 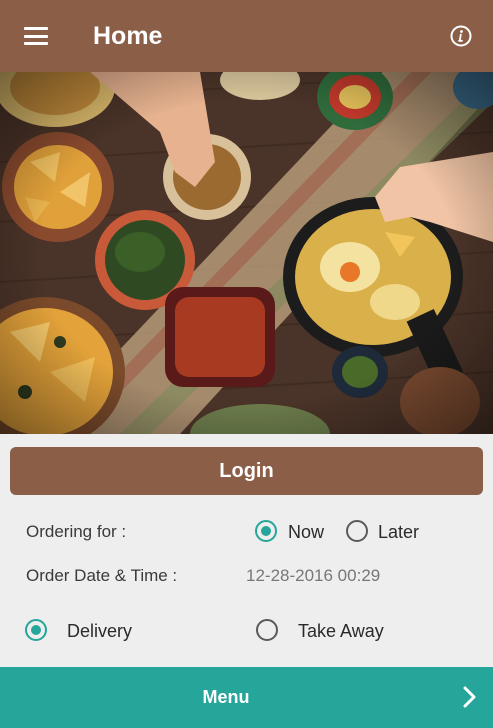 What do you see at coordinates (306, 532) in the screenshot?
I see `now-radio-label: Now` at bounding box center [306, 532].